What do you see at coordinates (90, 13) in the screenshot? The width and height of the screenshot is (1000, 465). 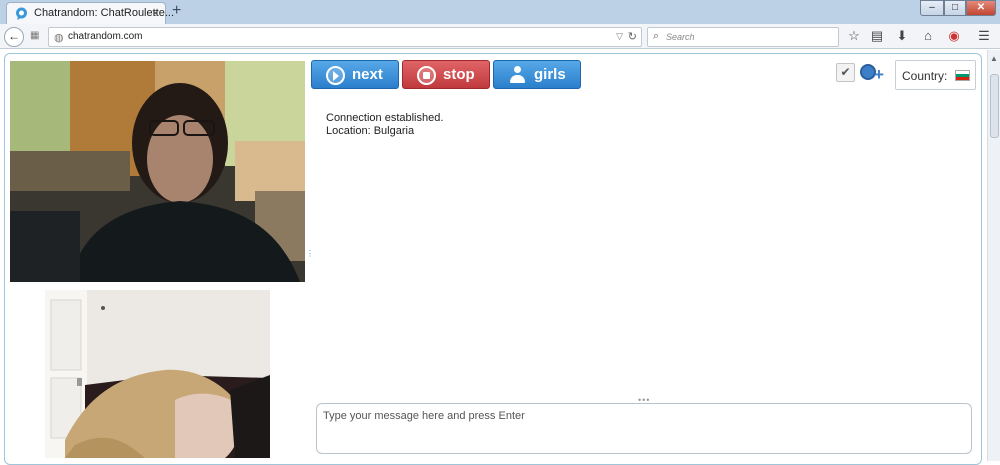 I see `browser-tab-chatrandom: Chatrandom: ChatRoulette... ×` at bounding box center [90, 13].